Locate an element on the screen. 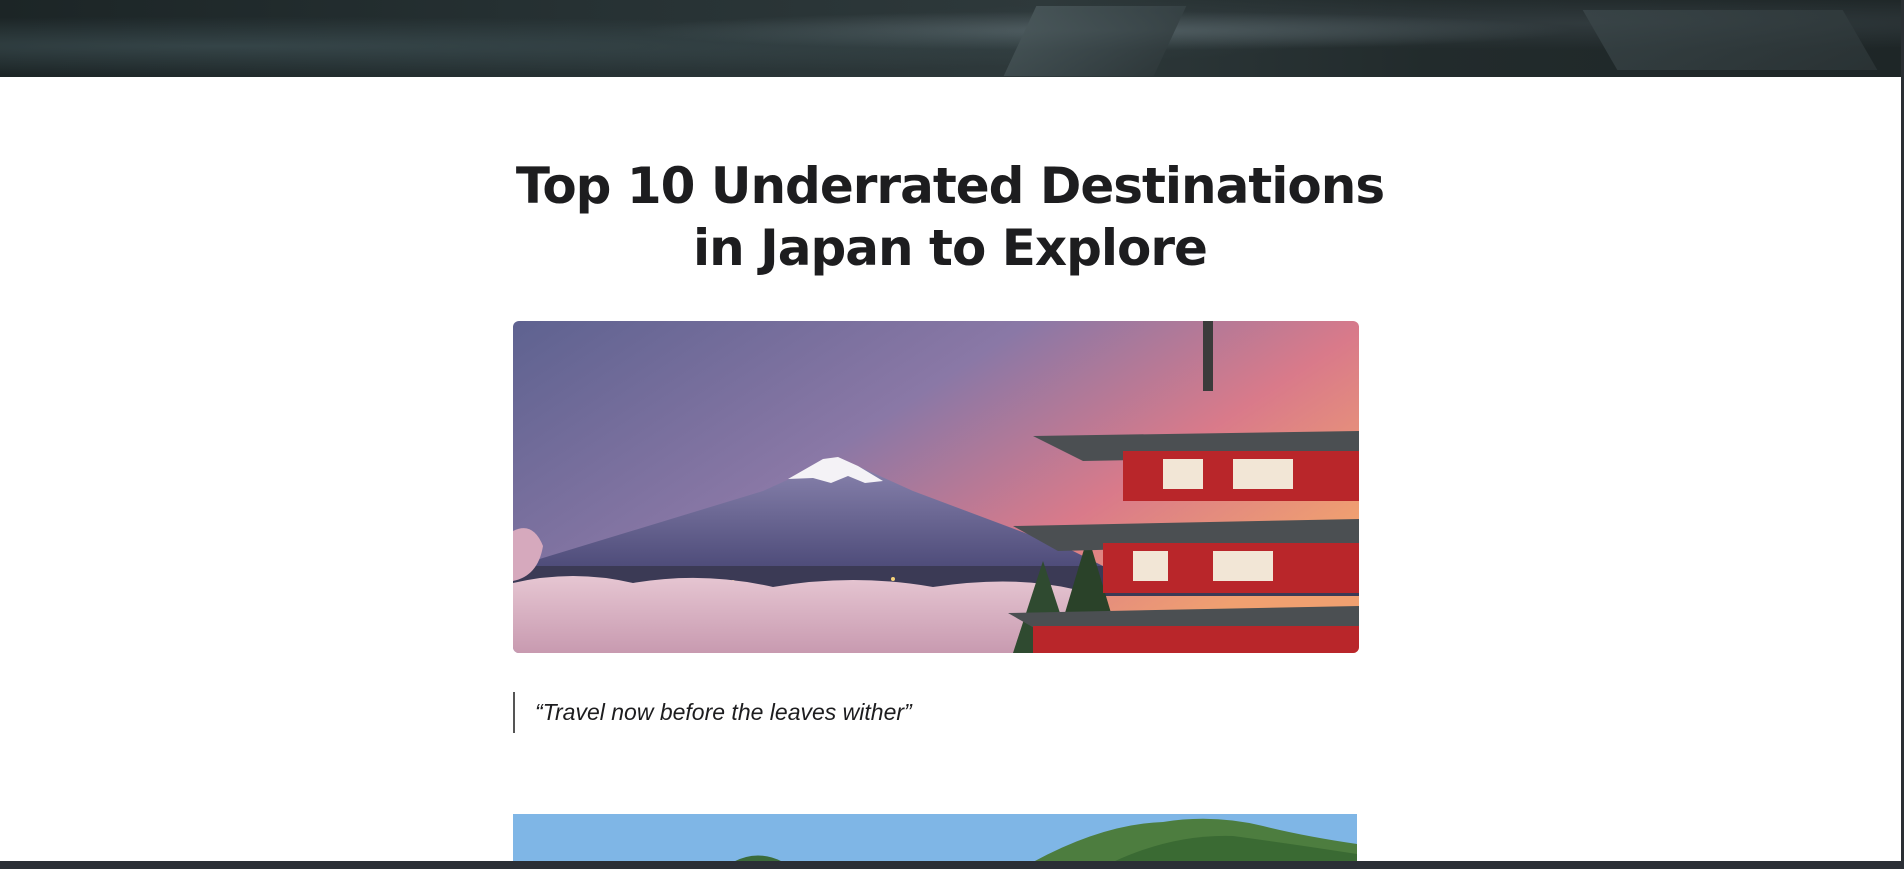 The height and width of the screenshot is (869, 1904). green-mountain-image is located at coordinates (935, 838).